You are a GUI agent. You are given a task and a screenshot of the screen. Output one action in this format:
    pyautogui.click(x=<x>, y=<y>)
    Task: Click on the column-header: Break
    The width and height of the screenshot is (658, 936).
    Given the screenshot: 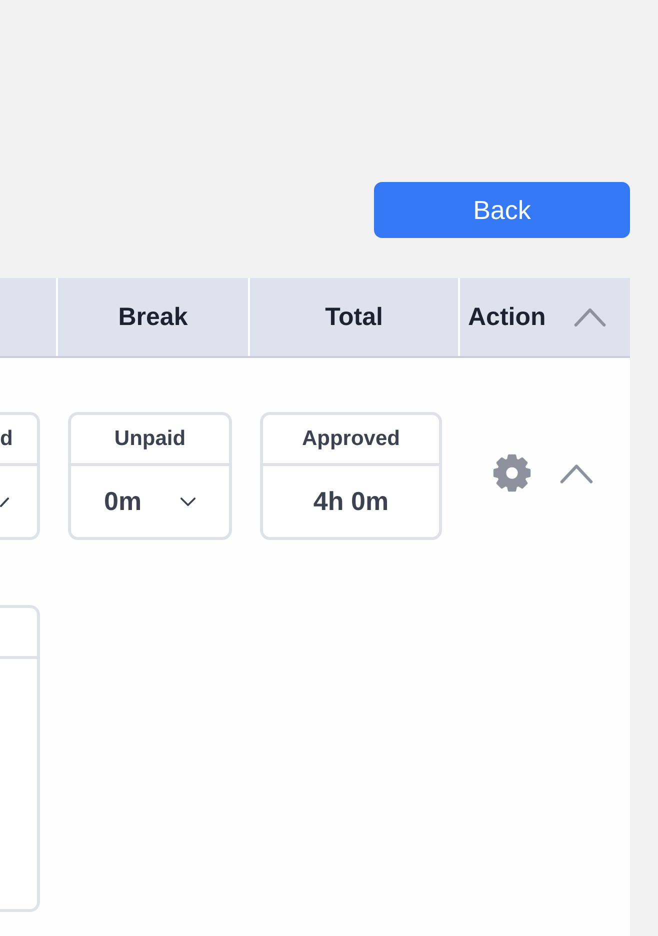 What is the action you would take?
    pyautogui.click(x=153, y=317)
    